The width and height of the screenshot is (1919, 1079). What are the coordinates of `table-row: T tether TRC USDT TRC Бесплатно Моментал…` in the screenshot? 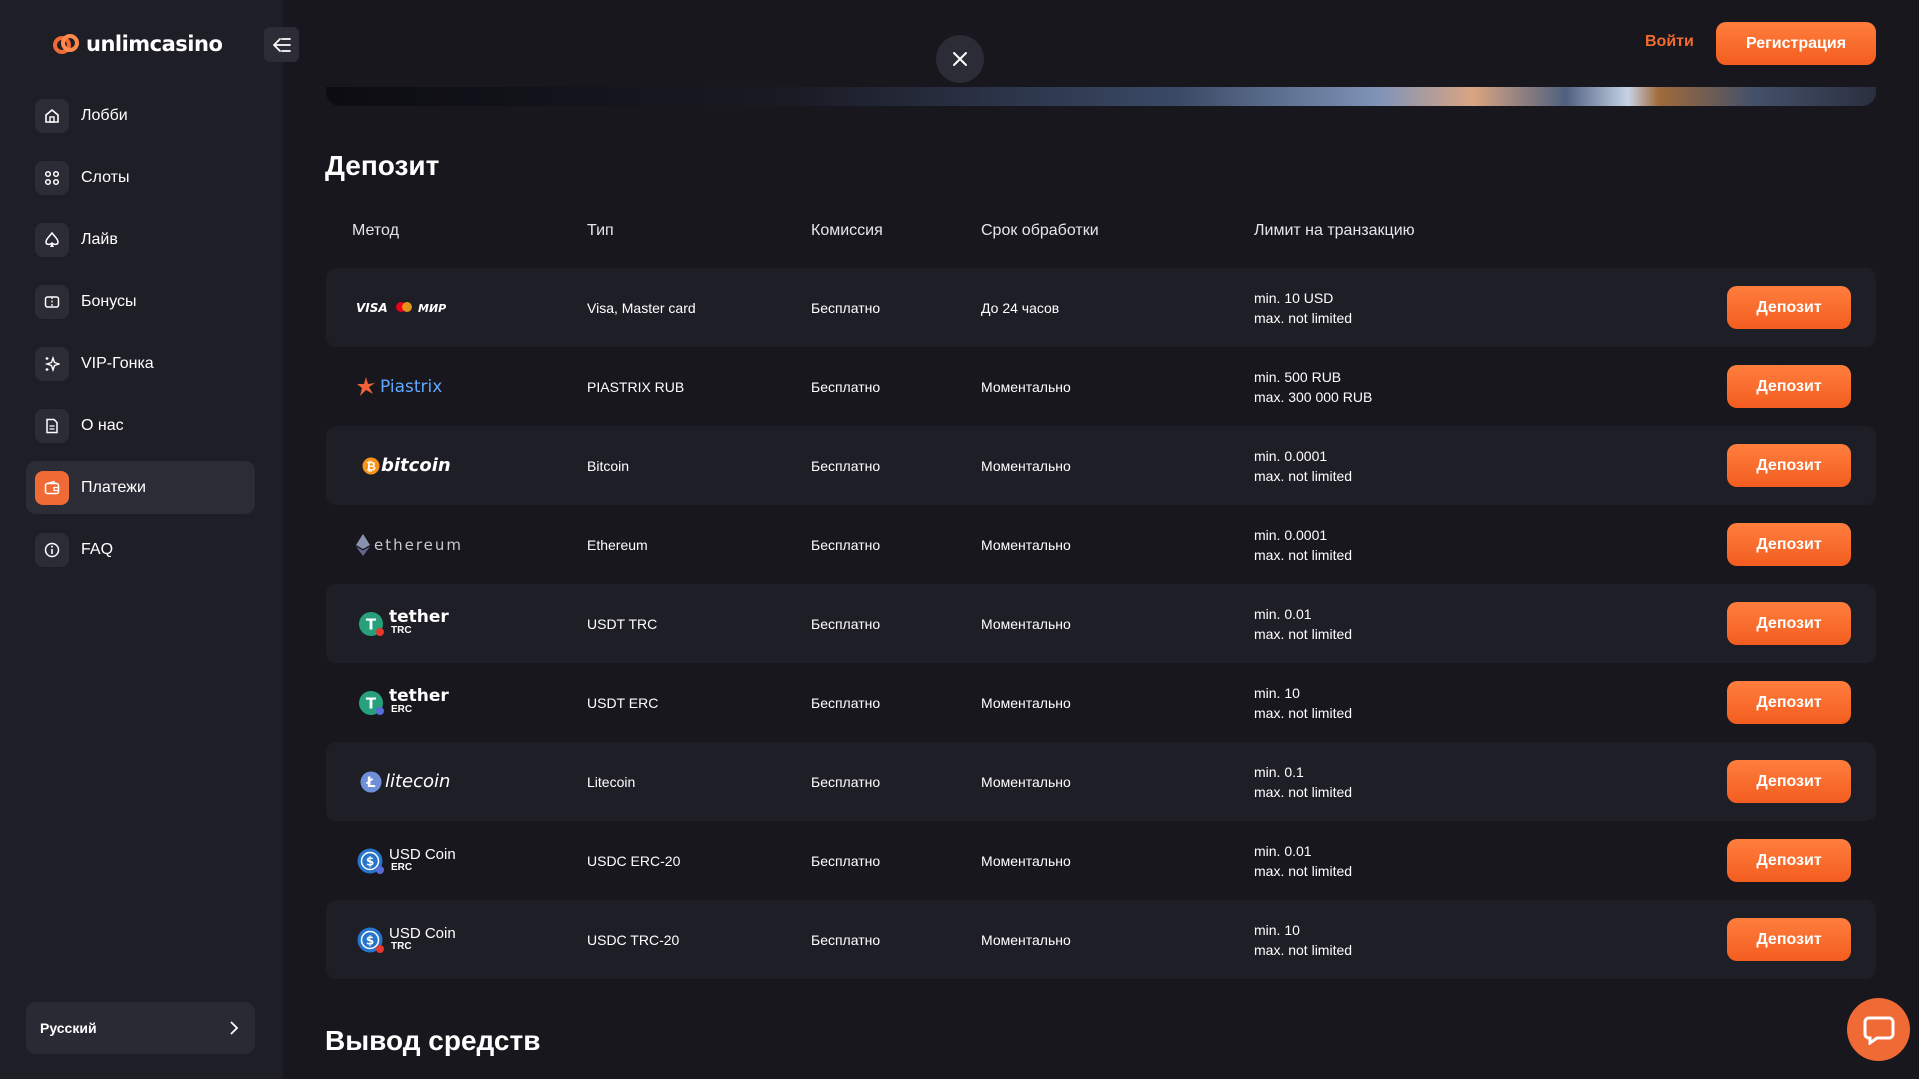 It's located at (1101, 623).